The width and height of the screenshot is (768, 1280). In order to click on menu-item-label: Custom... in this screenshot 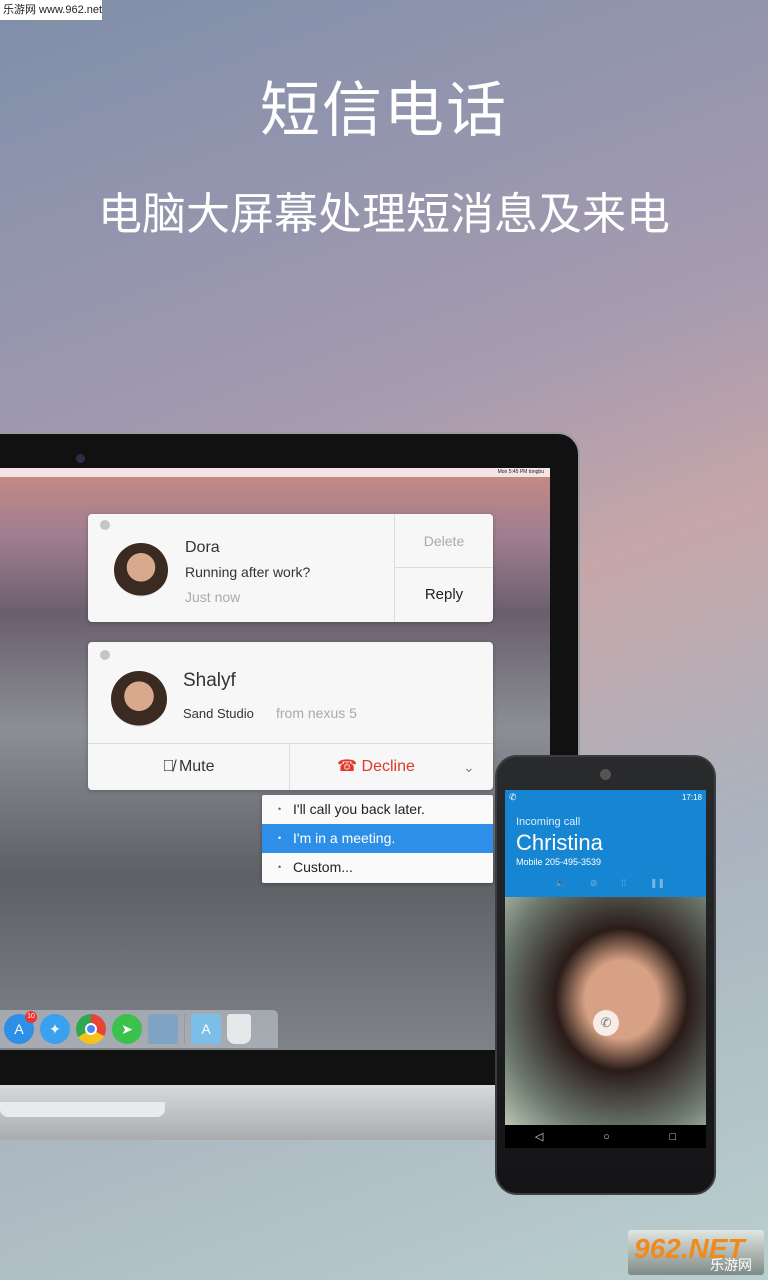, I will do `click(323, 867)`.